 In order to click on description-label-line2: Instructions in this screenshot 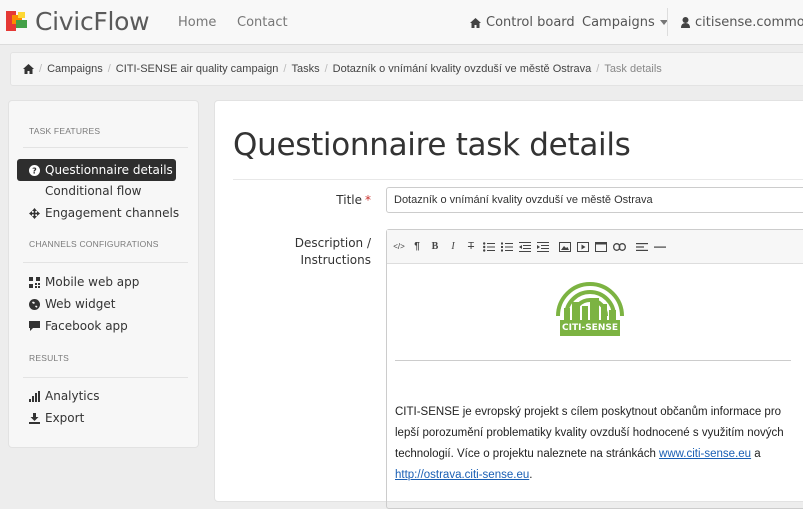, I will do `click(335, 260)`.